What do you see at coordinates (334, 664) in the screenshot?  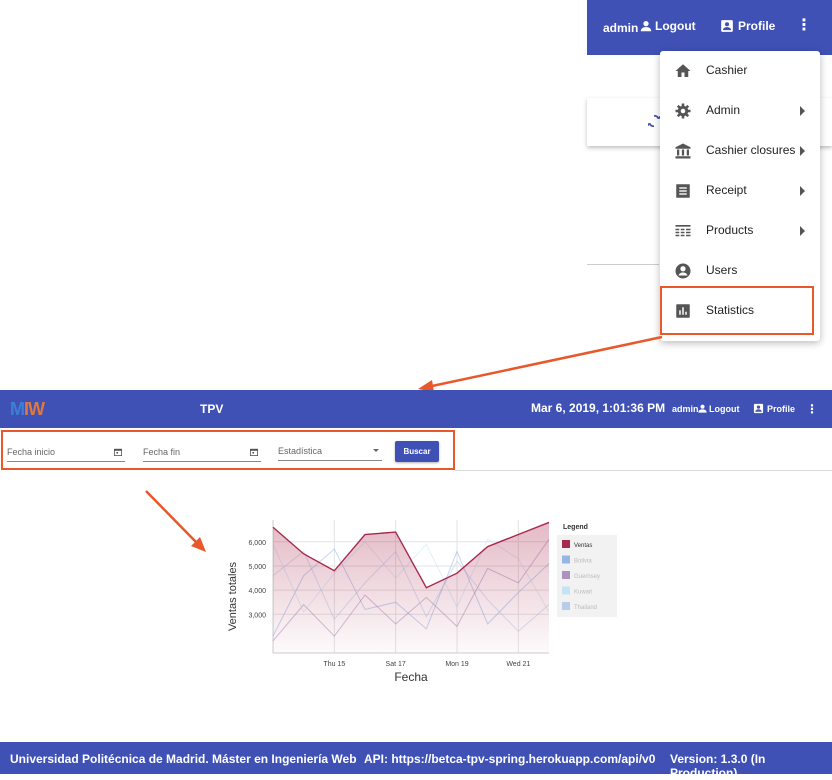 I see `x-tick-label: Thu 15` at bounding box center [334, 664].